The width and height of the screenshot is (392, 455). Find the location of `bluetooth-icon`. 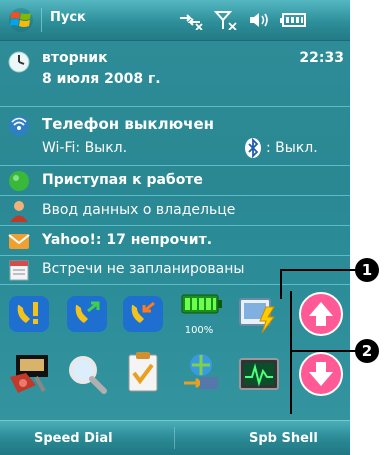

bluetooth-icon is located at coordinates (253, 148).